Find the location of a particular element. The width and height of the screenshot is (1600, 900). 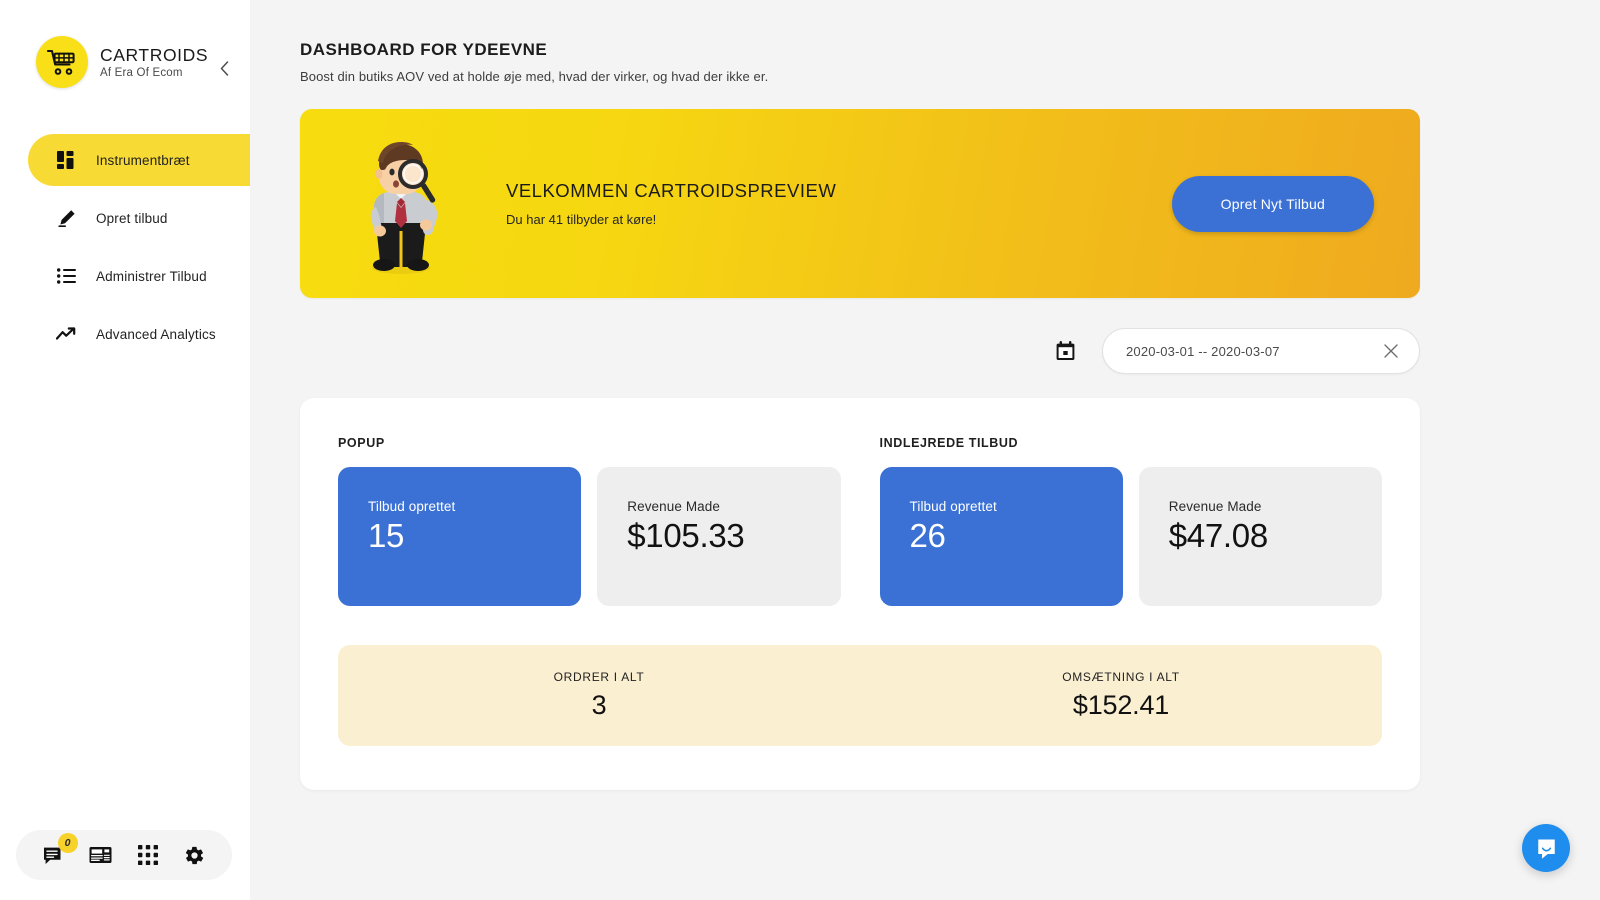

calendar-glyph is located at coordinates (1065, 350).